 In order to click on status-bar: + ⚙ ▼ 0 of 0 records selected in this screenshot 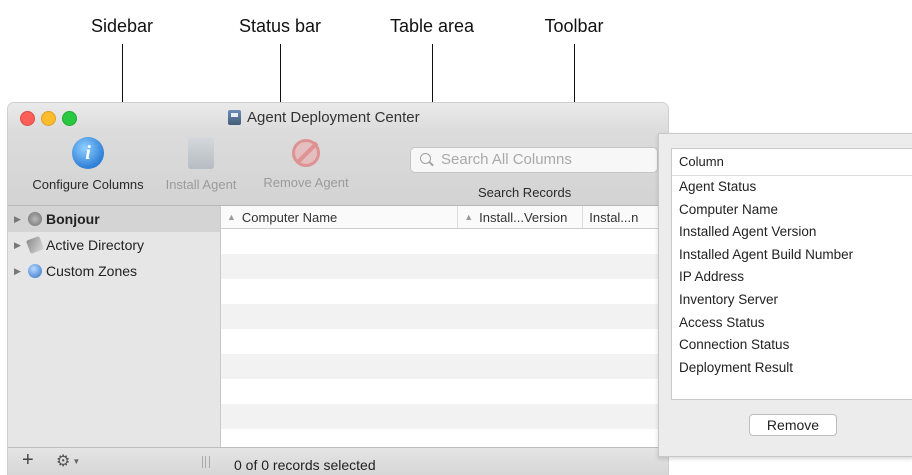, I will do `click(338, 461)`.